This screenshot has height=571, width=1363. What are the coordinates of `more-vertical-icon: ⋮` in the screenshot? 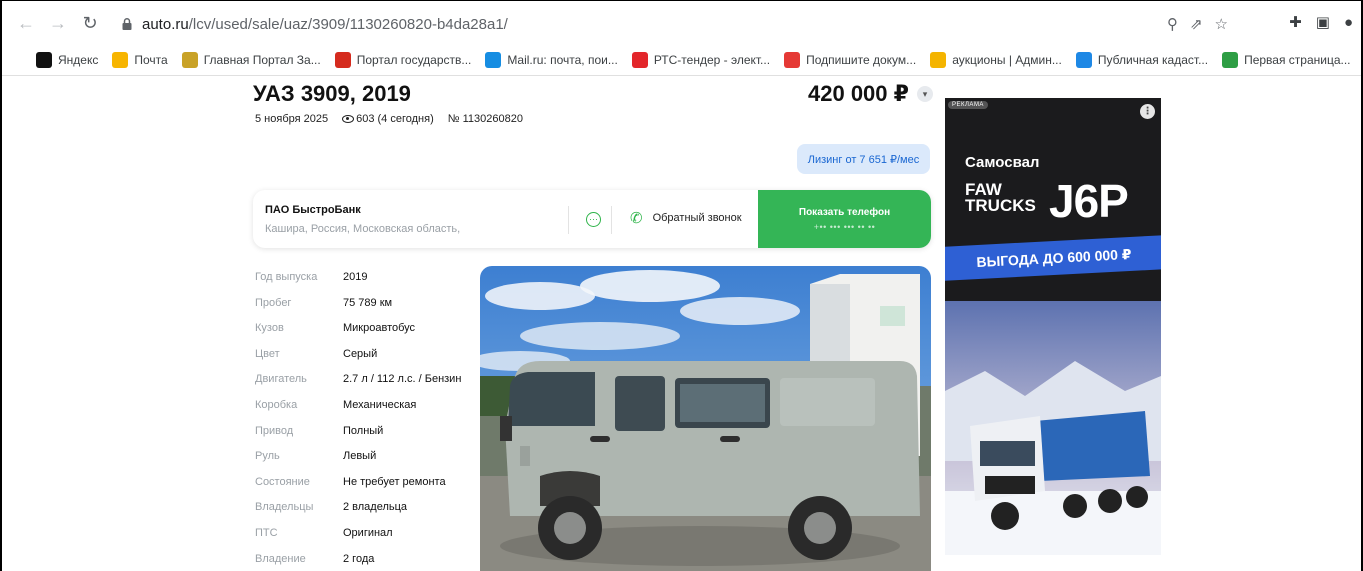 It's located at (1147, 111).